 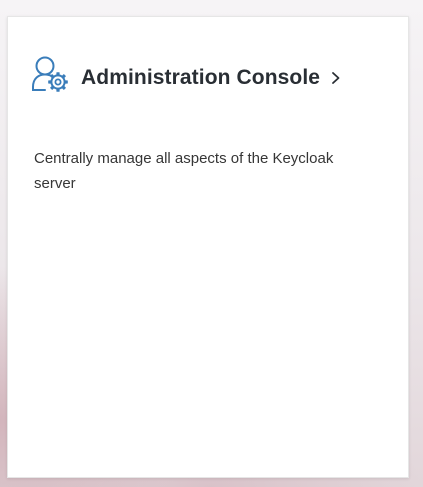 I want to click on admin-console-link: Administration Console, so click(x=186, y=76).